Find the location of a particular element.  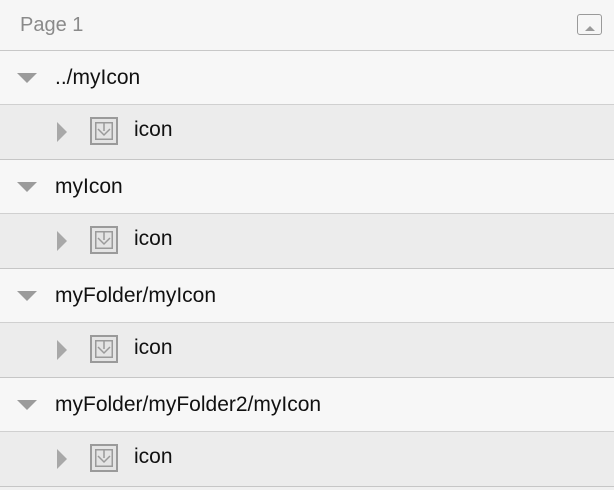

page-title: Page 1 is located at coordinates (52, 24).